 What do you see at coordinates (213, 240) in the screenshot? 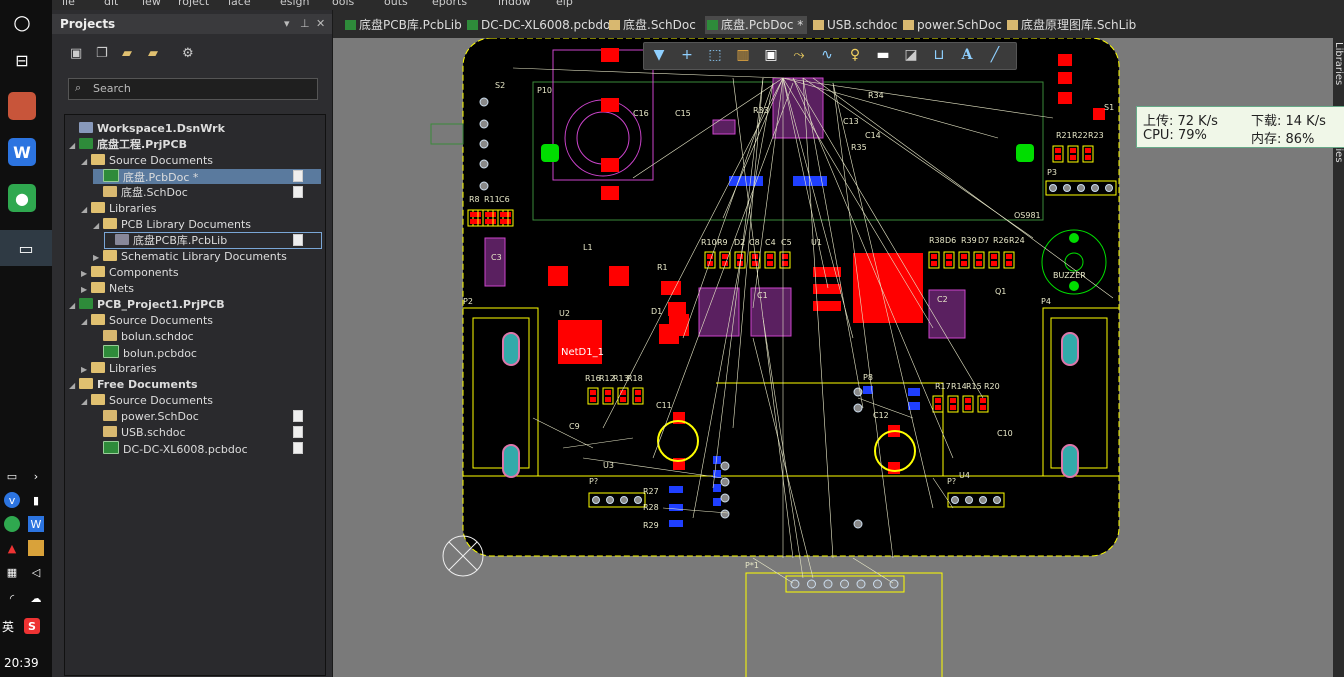
I see `tree-item: 底盘PCB库.PcbLib` at bounding box center [213, 240].